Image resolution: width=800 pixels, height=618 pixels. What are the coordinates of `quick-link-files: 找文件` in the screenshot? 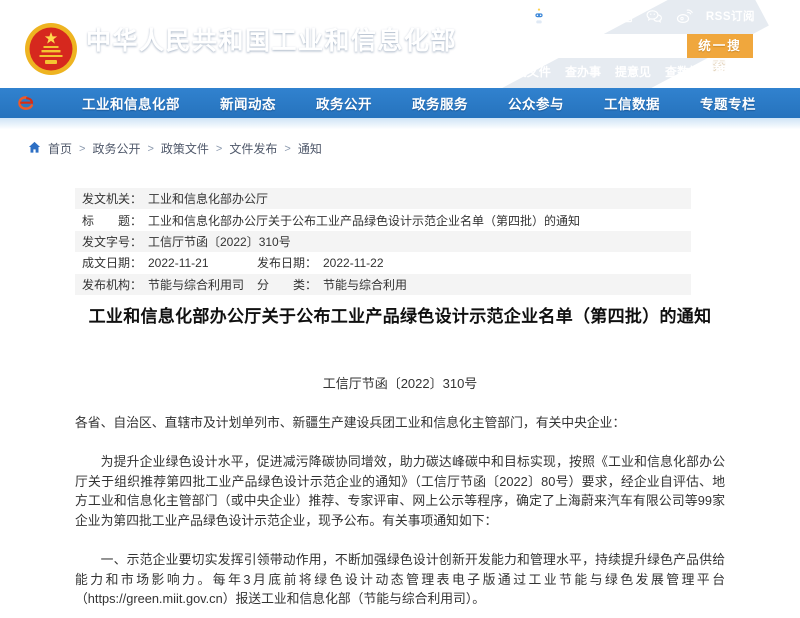 It's located at (533, 71).